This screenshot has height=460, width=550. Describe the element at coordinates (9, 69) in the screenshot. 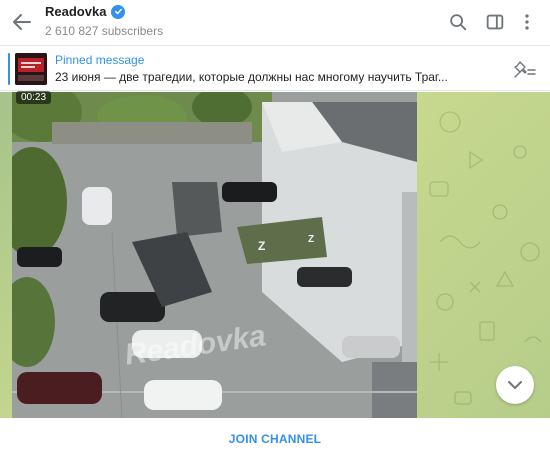

I see `pinned-indicator` at that location.